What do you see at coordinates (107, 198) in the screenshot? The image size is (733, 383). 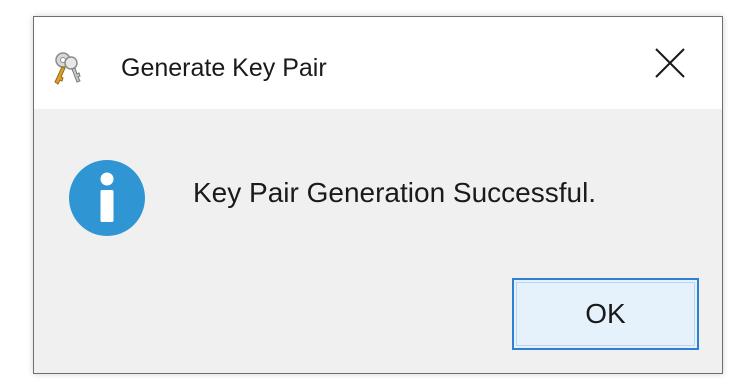 I see `info-icon` at bounding box center [107, 198].